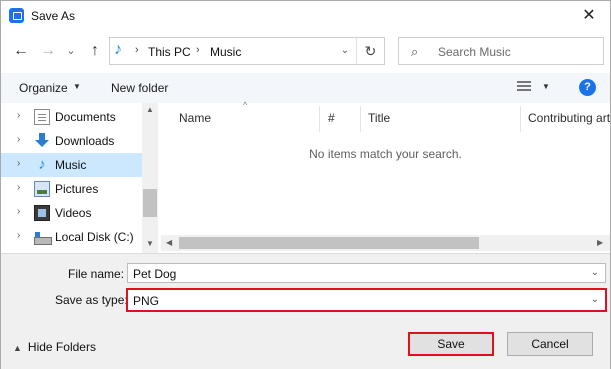 The height and width of the screenshot is (369, 611). What do you see at coordinates (415, 51) in the screenshot?
I see `search-icon: ⌕` at bounding box center [415, 51].